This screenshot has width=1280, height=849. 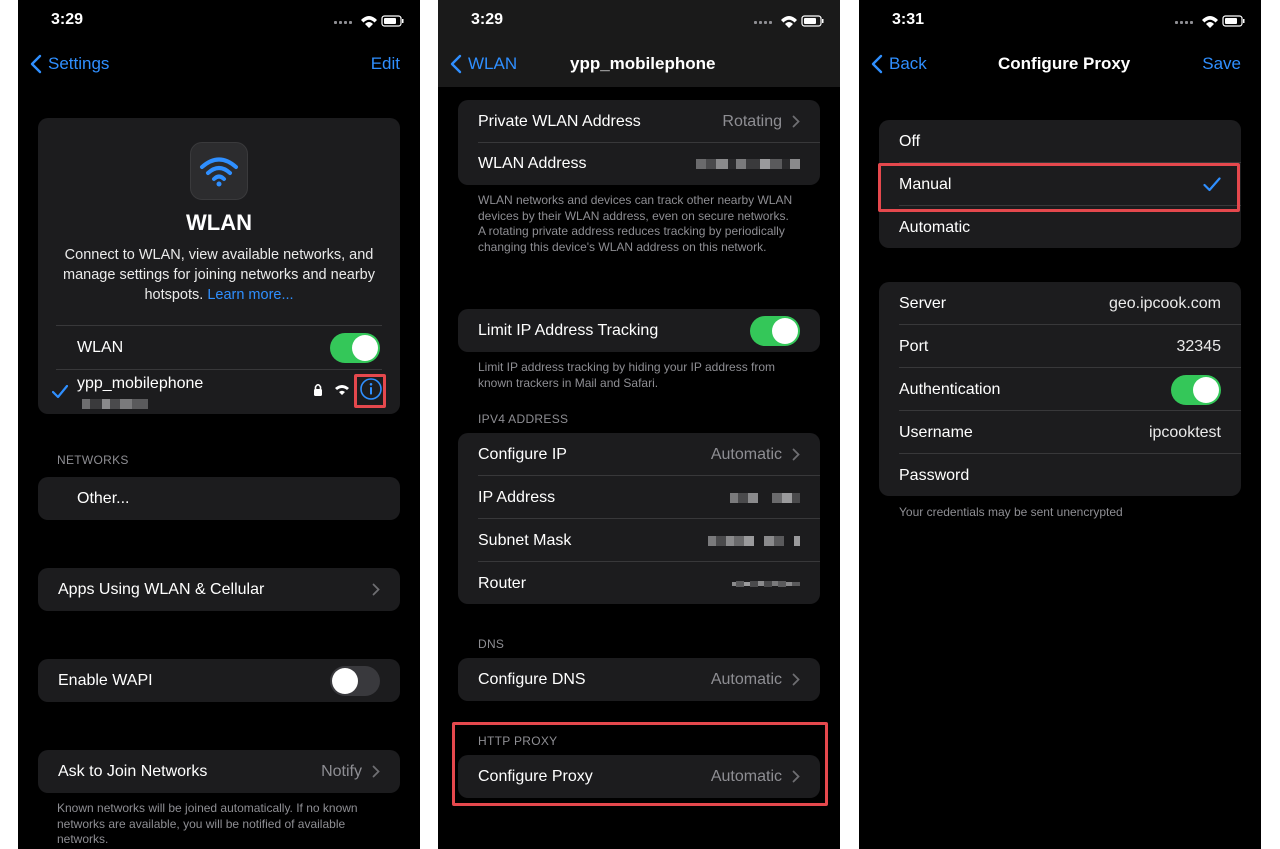 What do you see at coordinates (1164, 303) in the screenshot?
I see `server-value: geo.ipcook.com` at bounding box center [1164, 303].